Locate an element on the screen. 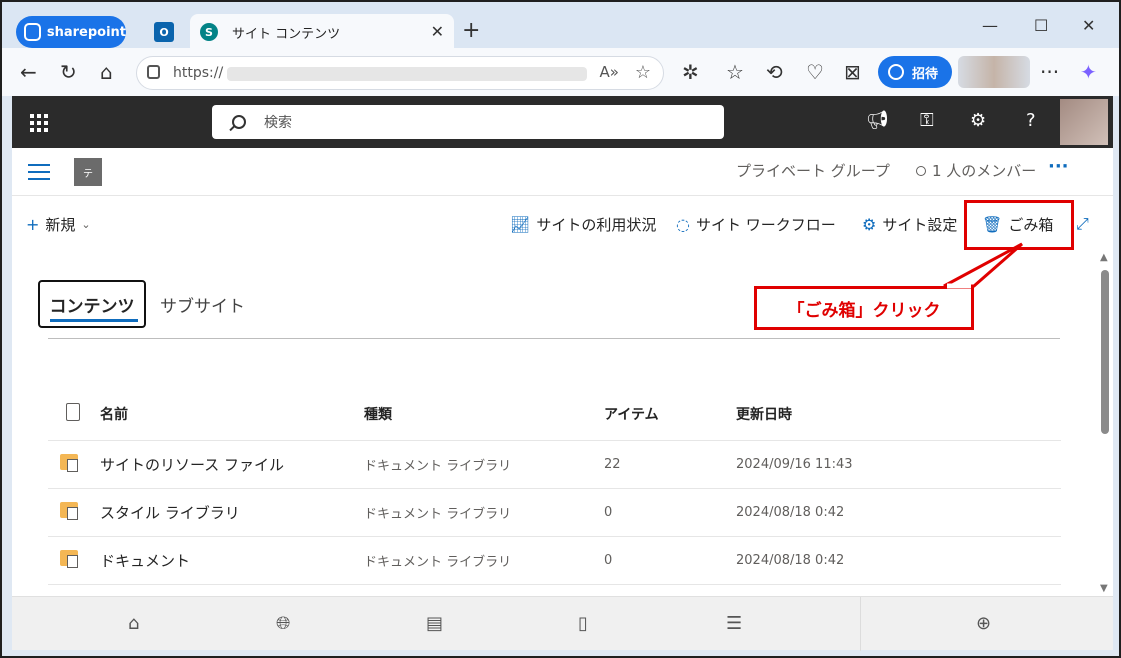 Image resolution: width=1121 pixels, height=658 pixels. refresh-icon: ↻ is located at coordinates (68, 72).